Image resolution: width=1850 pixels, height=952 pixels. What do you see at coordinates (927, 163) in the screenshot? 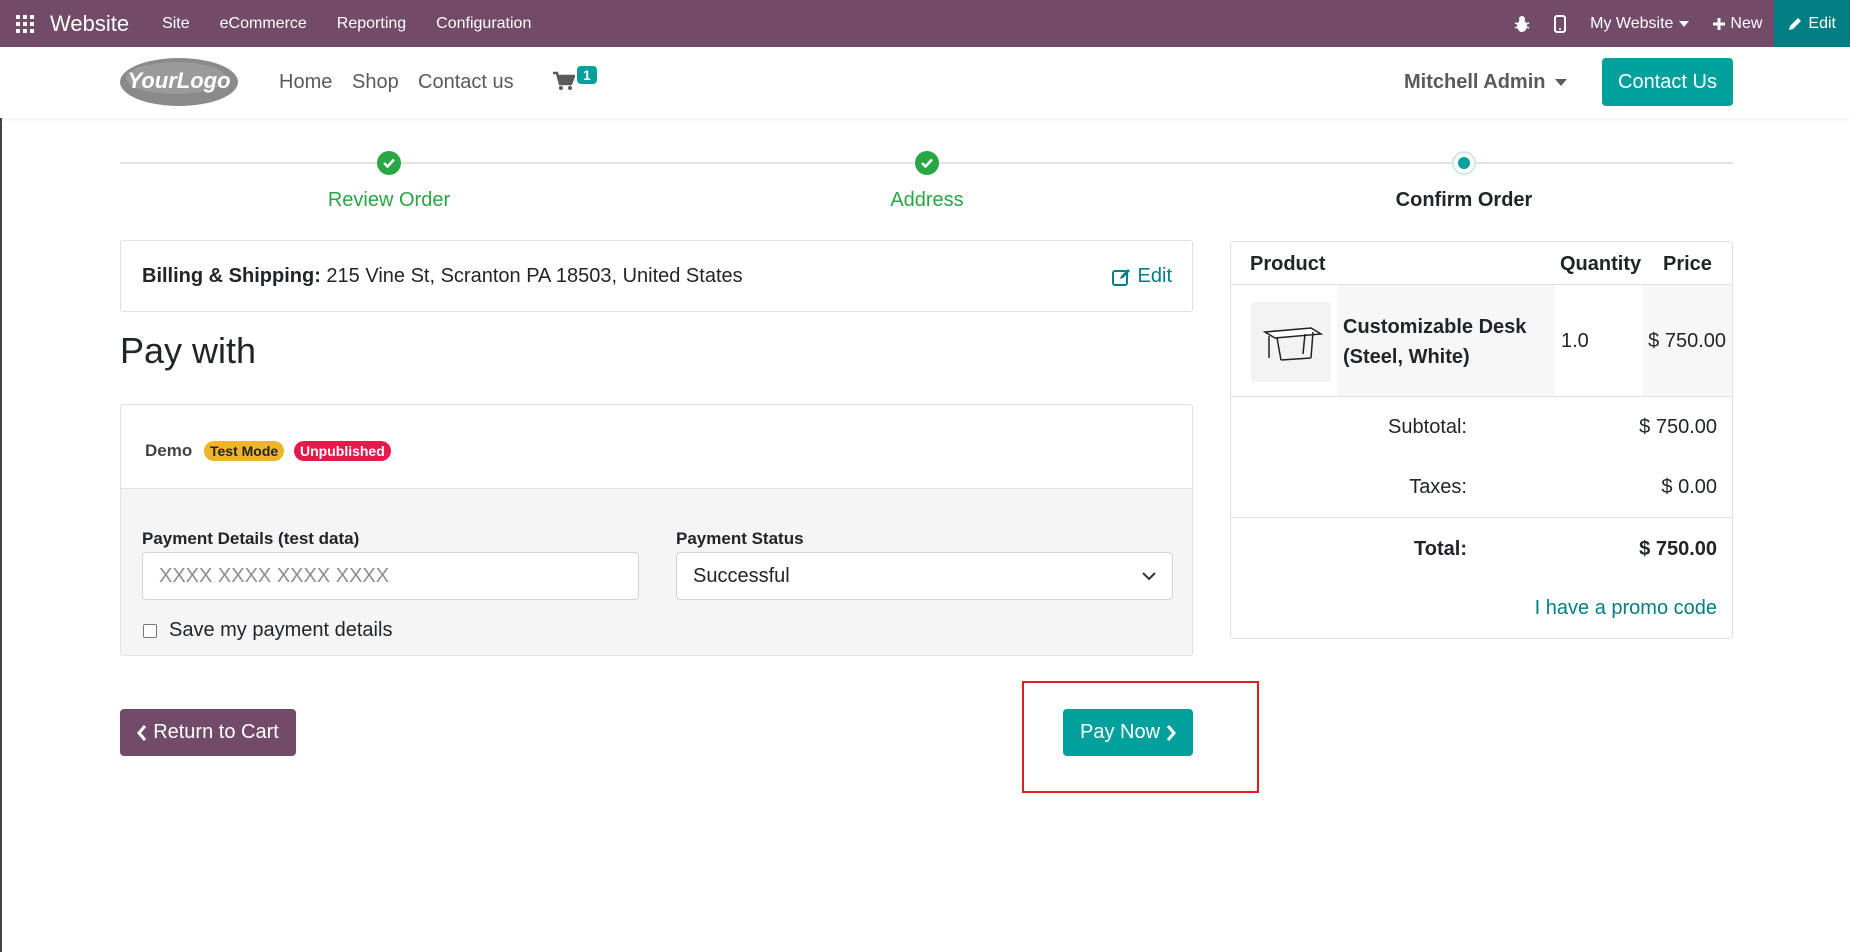
I see `step-address-check-icon` at bounding box center [927, 163].